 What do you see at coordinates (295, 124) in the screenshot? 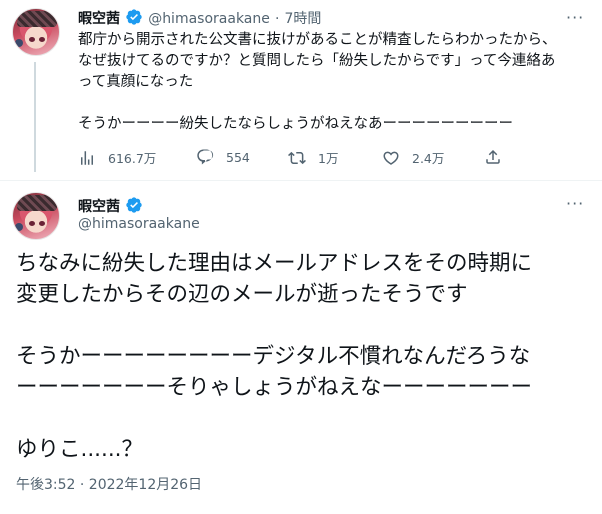
I see `tweet-text-line: そうかーーーー紛失したならしょうがねえなあーーーーーーーーー` at bounding box center [295, 124].